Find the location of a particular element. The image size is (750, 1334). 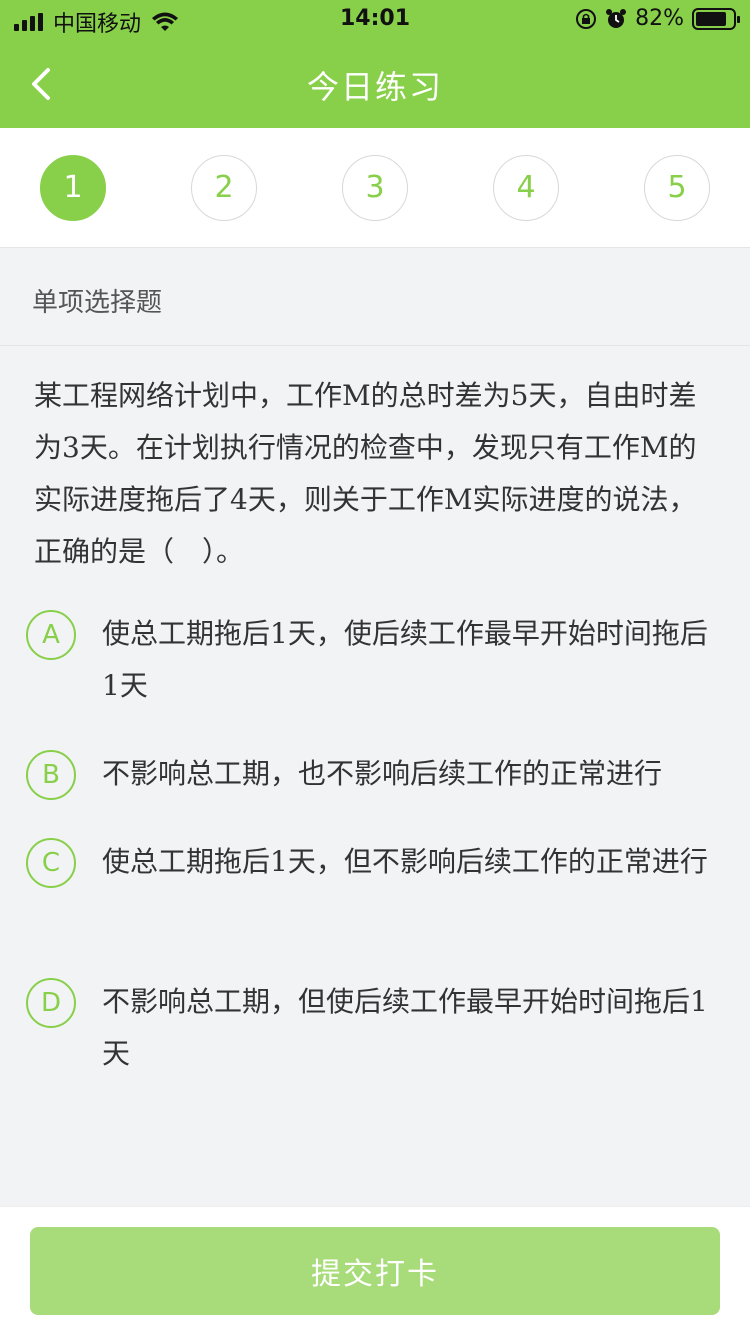

page-title: 今日练习 is located at coordinates (374, 87).